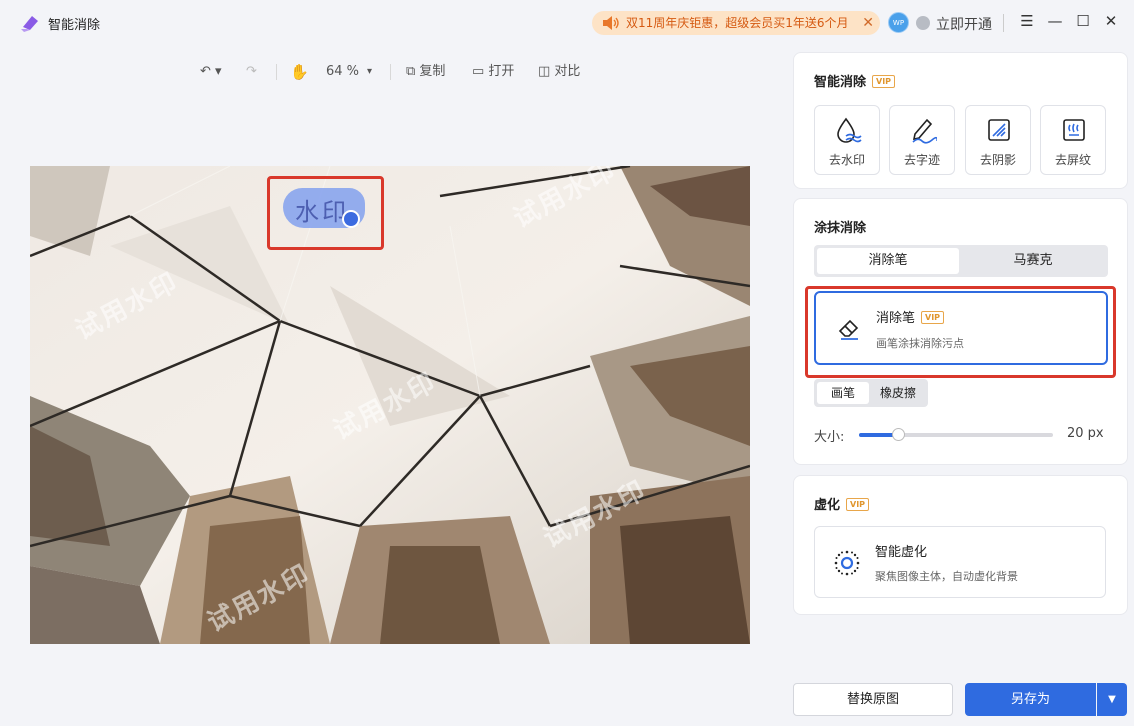 The image size is (1134, 726). I want to click on copy-icon: ⧉, so click(413, 71).